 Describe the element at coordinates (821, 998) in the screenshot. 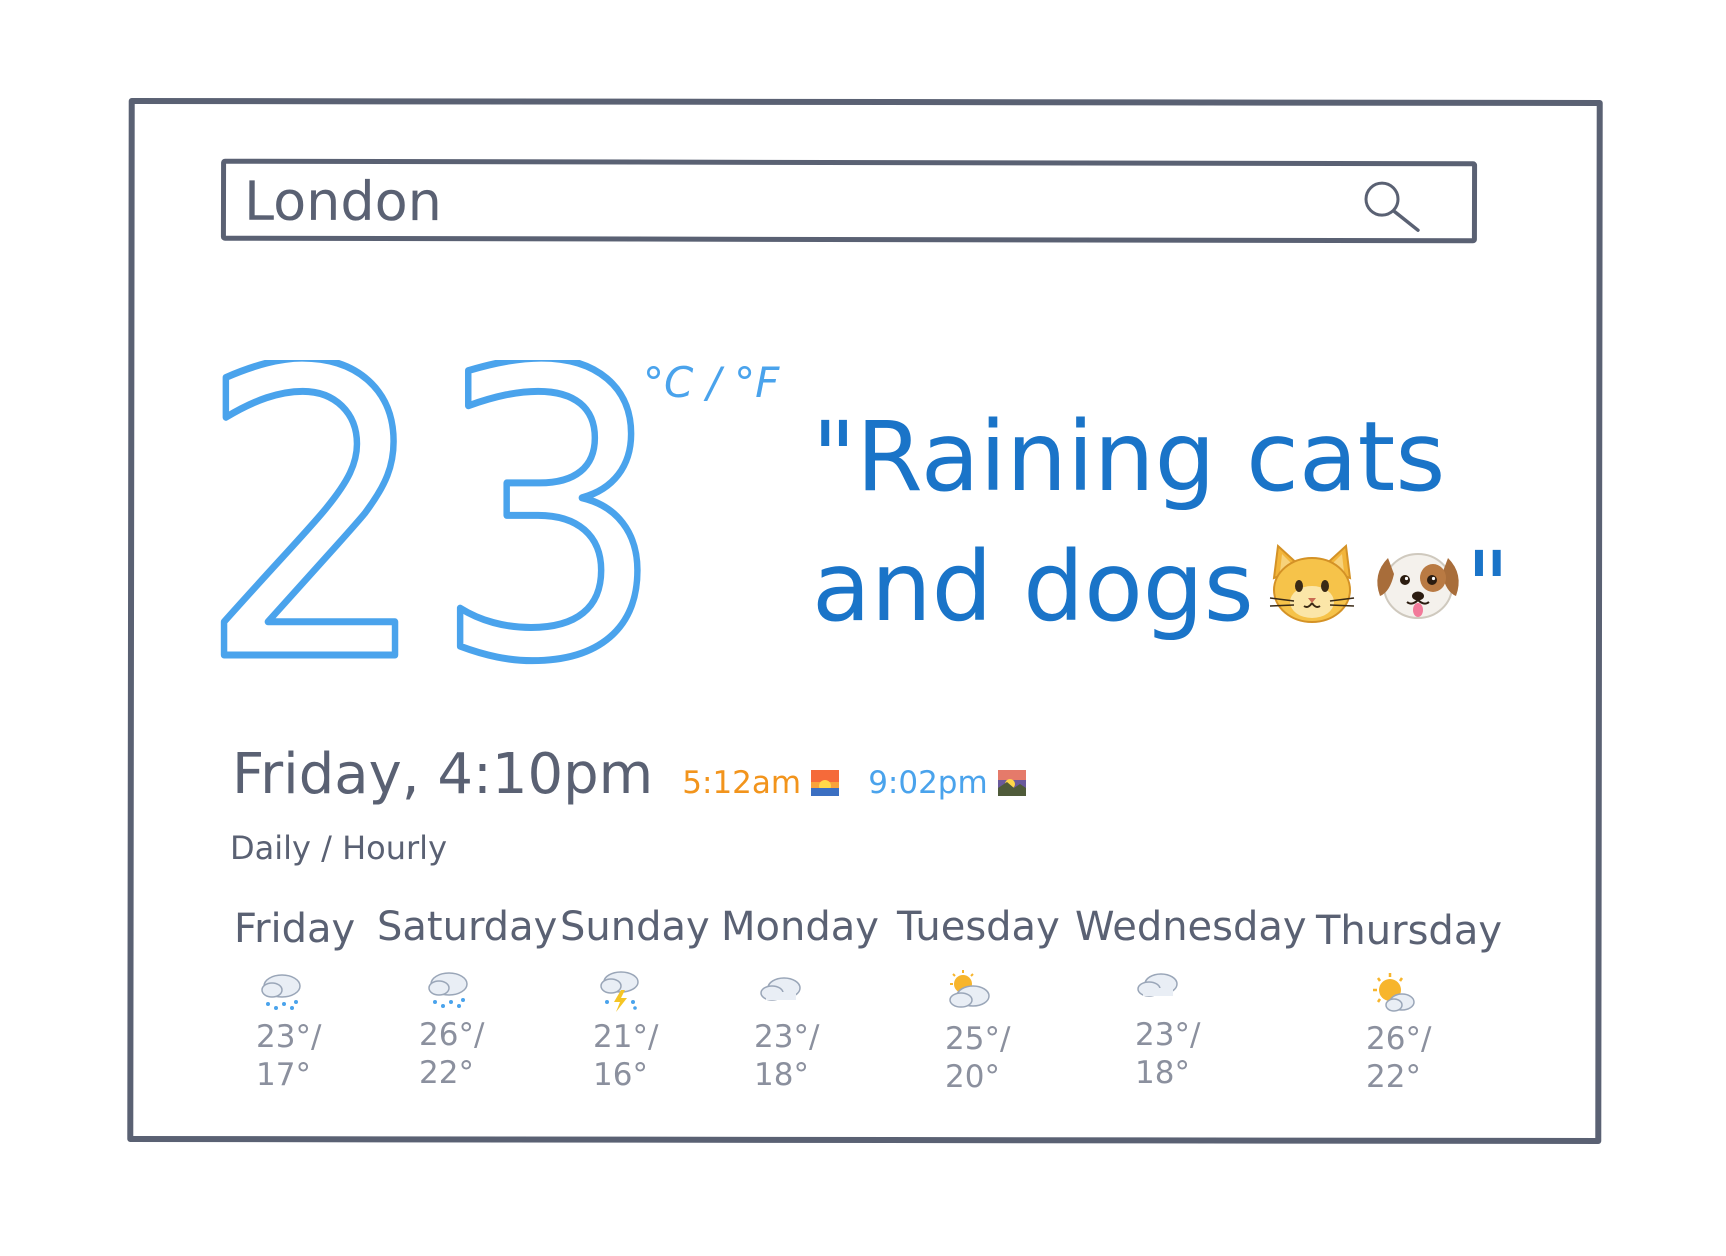

I see `forecast-day: Monday 23°/ 18°` at that location.